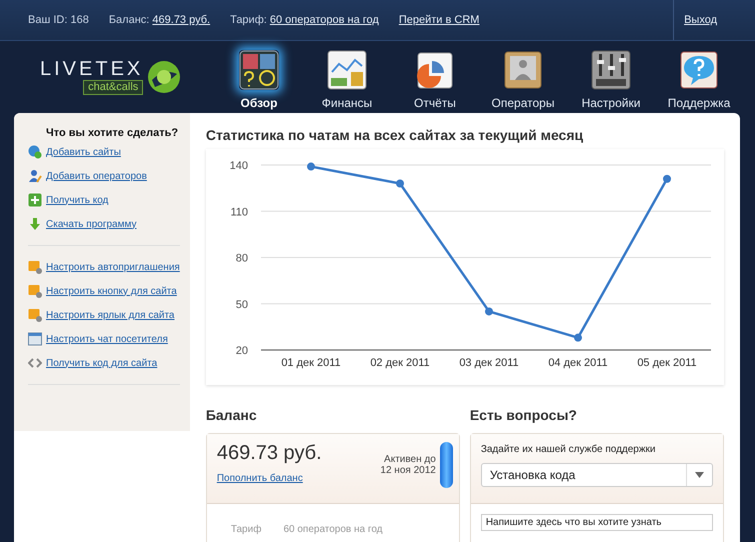 The height and width of the screenshot is (542, 755). Describe the element at coordinates (269, 453) in the screenshot. I see `balance-amount: 469.73 руб.` at that location.